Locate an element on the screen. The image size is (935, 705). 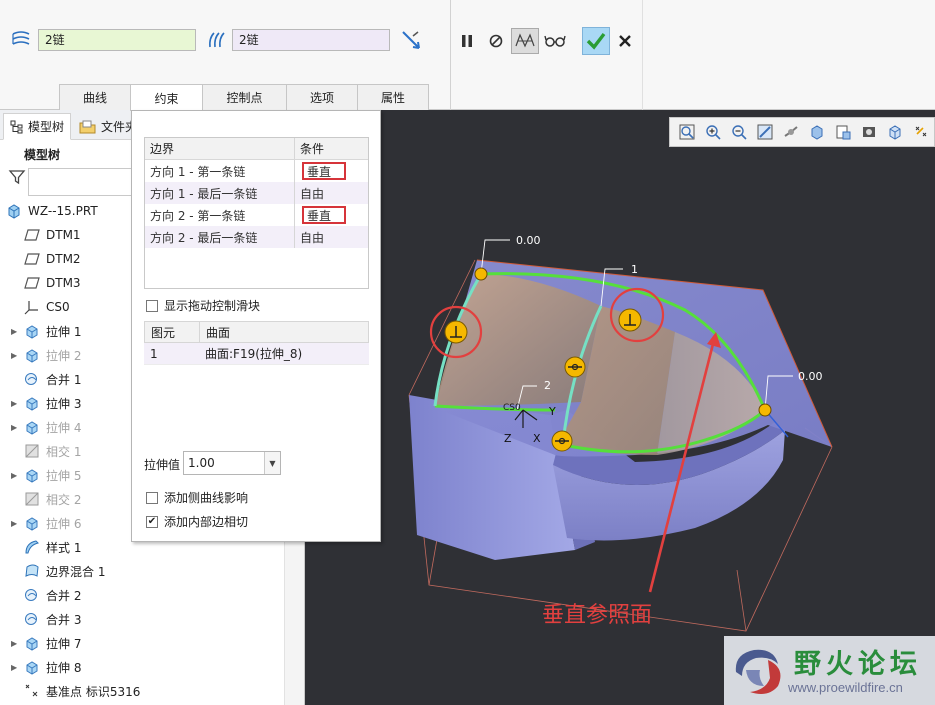
element-row: 1 曲面:F19(拉伸_8) is located at coordinates (256, 354).